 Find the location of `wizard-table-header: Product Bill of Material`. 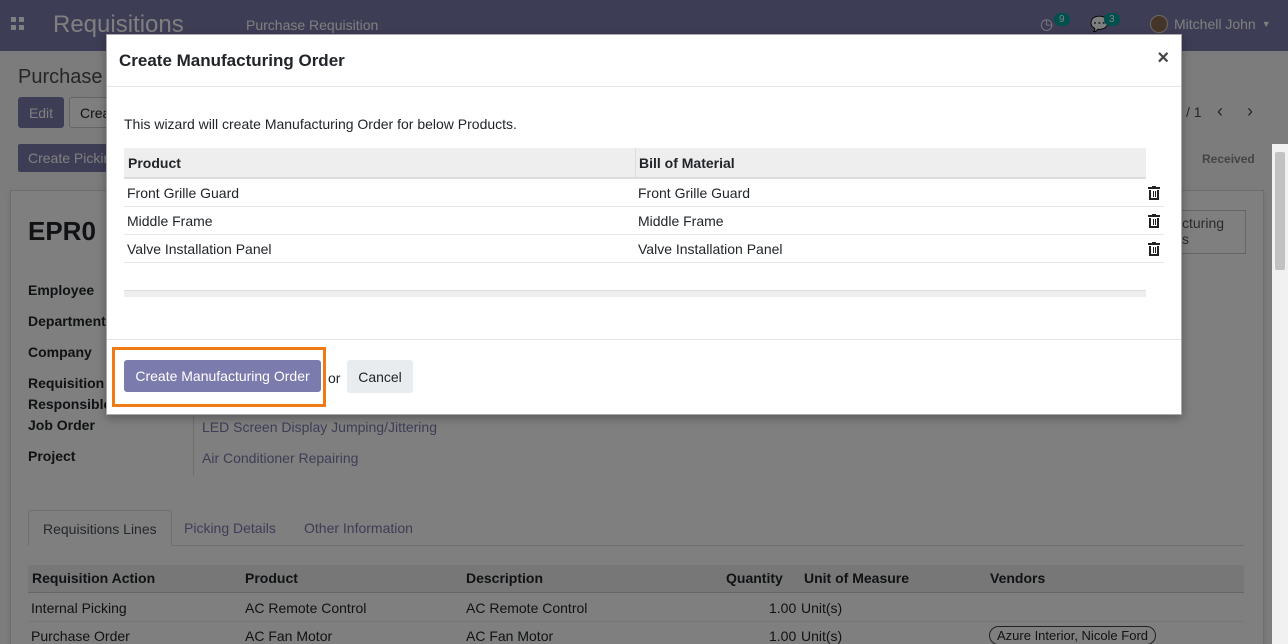

wizard-table-header: Product Bill of Material is located at coordinates (635, 163).